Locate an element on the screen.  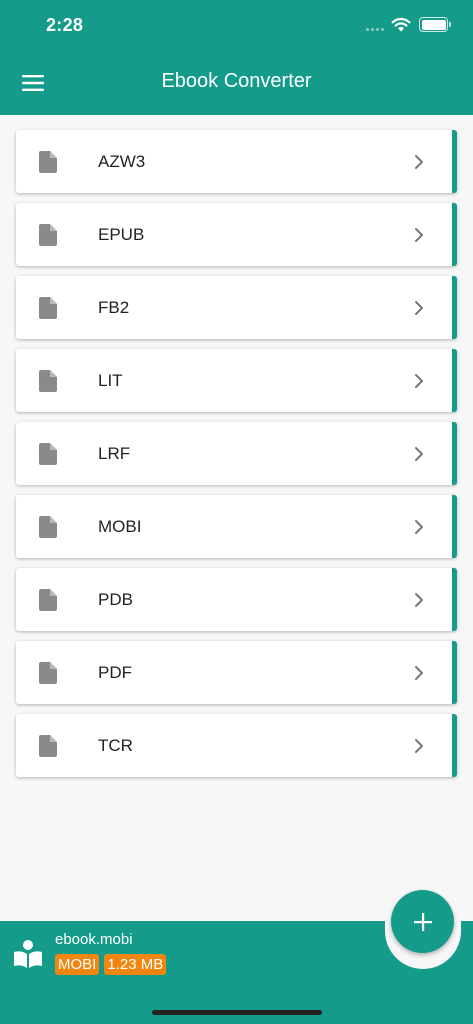
format-item-tcr: TCR is located at coordinates (236, 745).